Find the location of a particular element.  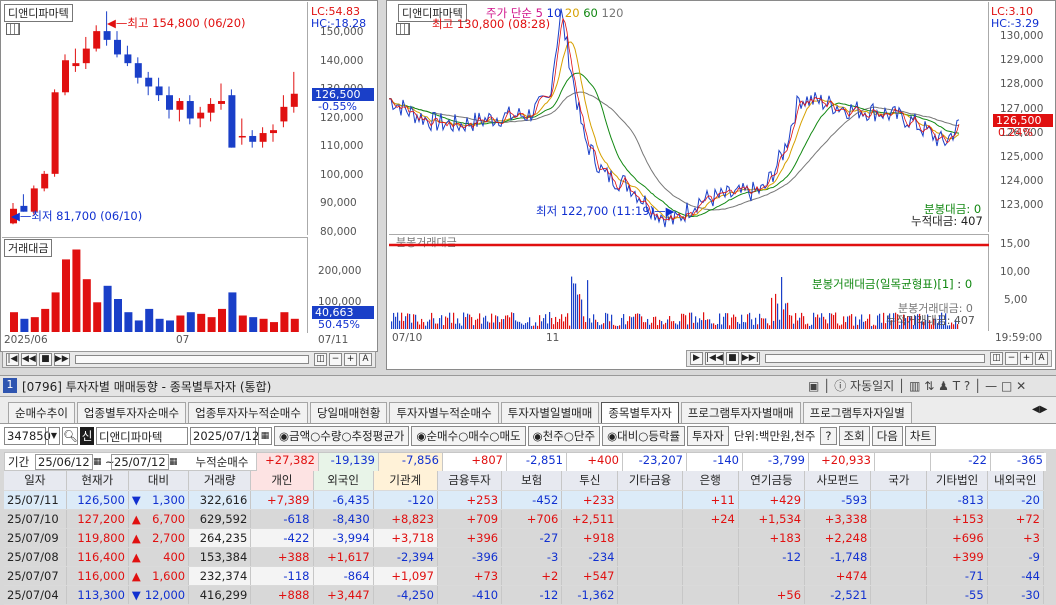

next-icon: ▶▶| is located at coordinates (750, 358).